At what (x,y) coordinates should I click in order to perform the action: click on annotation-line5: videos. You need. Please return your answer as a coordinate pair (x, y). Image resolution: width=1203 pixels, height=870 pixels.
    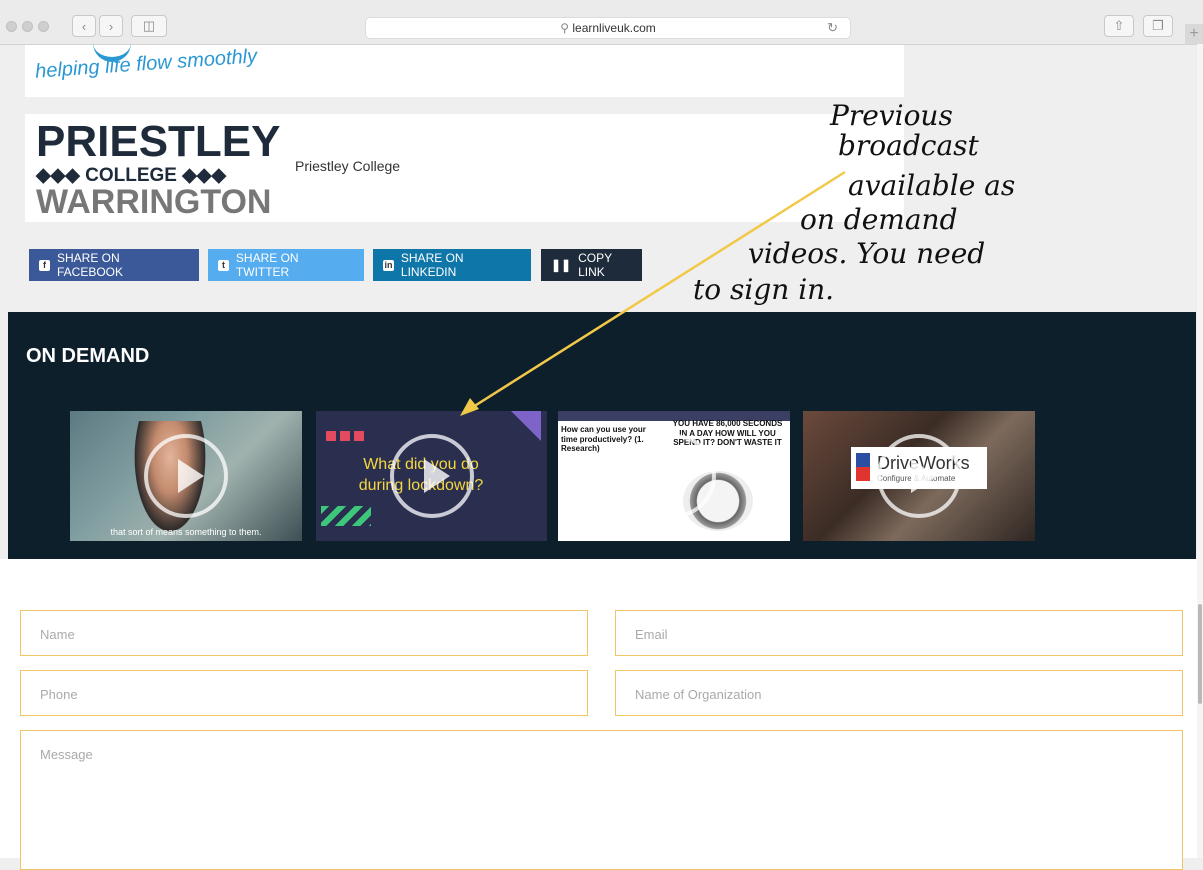
    Looking at the image, I should click on (867, 253).